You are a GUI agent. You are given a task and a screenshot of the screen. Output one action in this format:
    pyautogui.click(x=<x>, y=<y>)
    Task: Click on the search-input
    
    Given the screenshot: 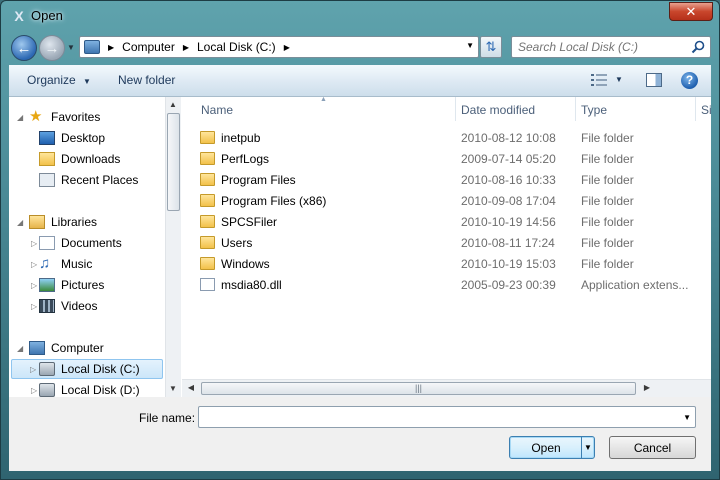 What is the action you would take?
    pyautogui.click(x=600, y=47)
    